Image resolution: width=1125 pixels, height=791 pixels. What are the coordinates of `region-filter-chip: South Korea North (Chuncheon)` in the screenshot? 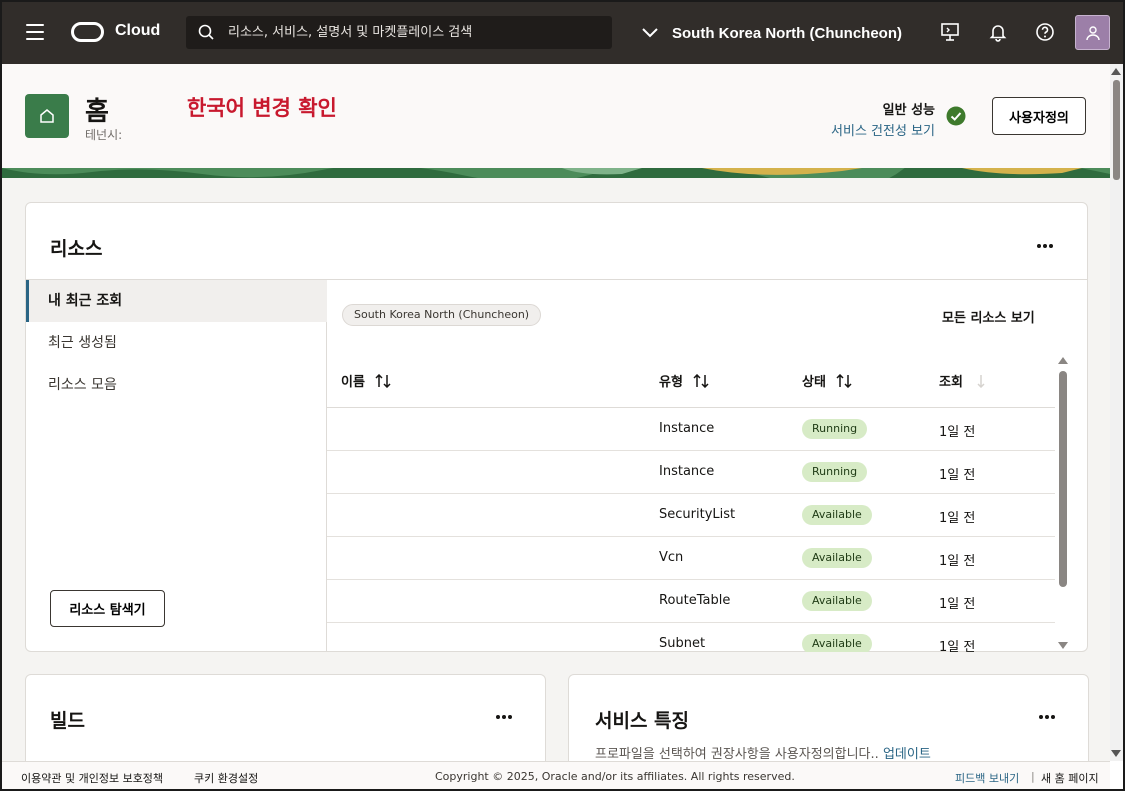 It's located at (442, 315).